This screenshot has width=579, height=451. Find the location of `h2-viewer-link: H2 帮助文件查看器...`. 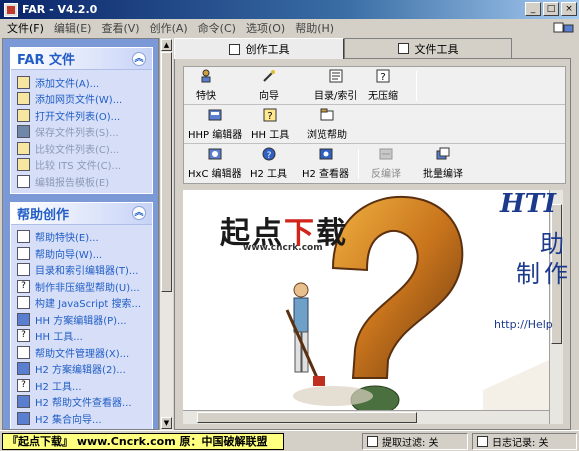

h2-viewer-link: H2 帮助文件查看器... is located at coordinates (82, 402).